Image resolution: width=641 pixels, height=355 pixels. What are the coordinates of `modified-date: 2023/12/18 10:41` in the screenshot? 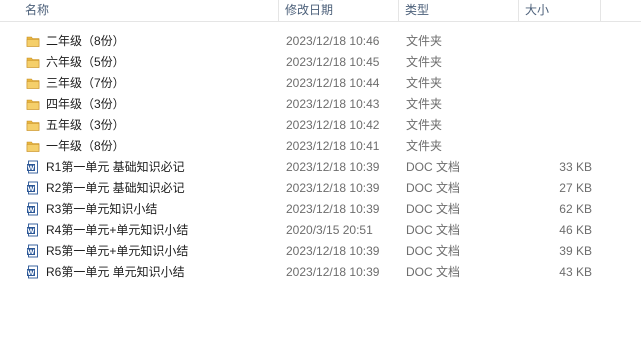 It's located at (333, 146).